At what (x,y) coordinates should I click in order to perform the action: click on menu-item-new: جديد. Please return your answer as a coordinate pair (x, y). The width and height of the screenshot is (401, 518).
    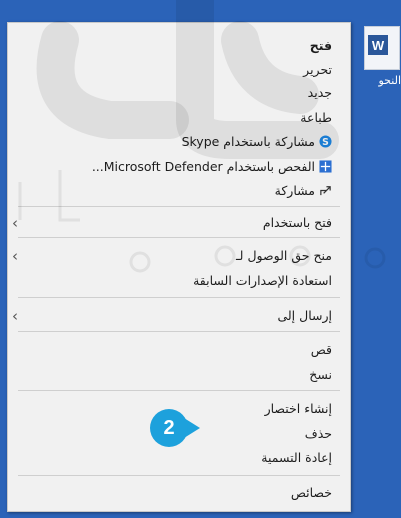
    Looking at the image, I should click on (175, 93).